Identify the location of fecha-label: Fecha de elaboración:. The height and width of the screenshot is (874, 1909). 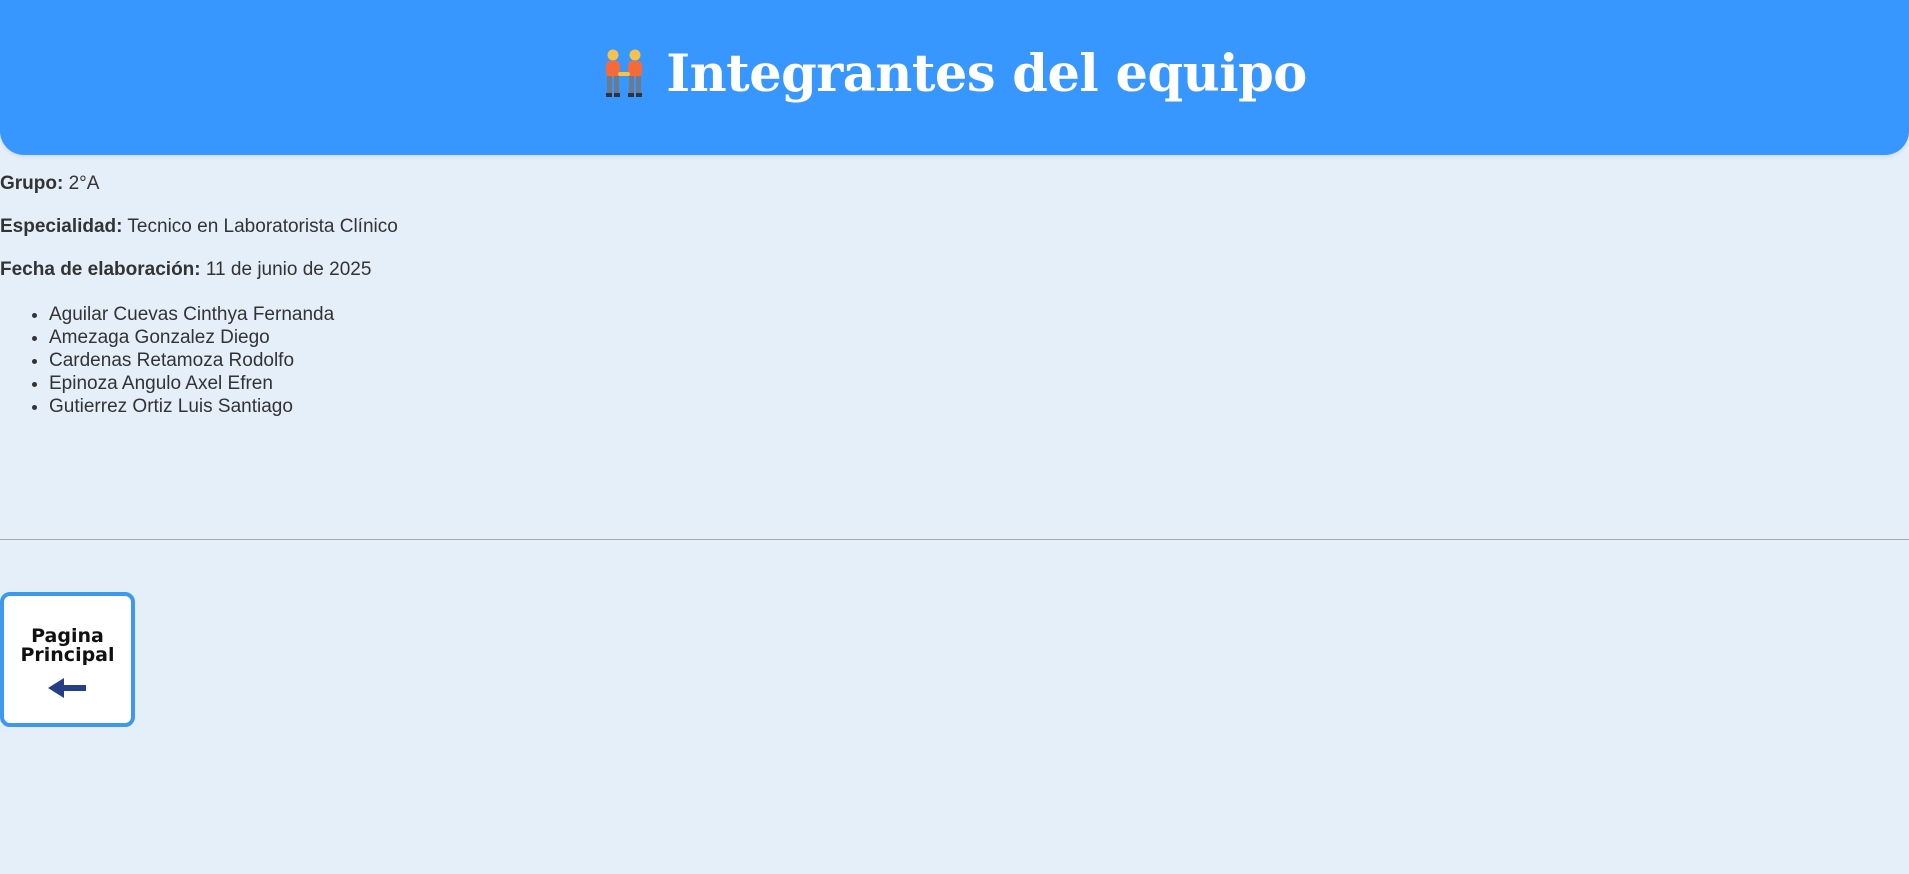
(100, 269).